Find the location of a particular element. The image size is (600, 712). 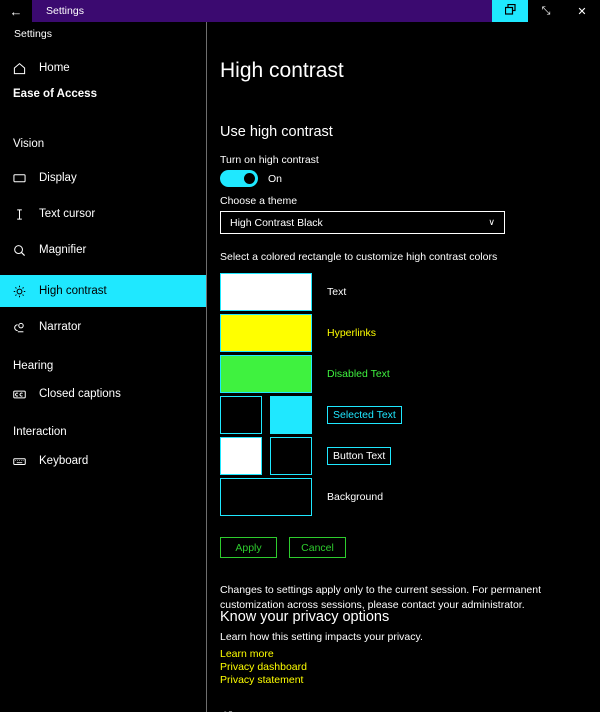

sidebar-group-vision: Vision is located at coordinates (29, 144).